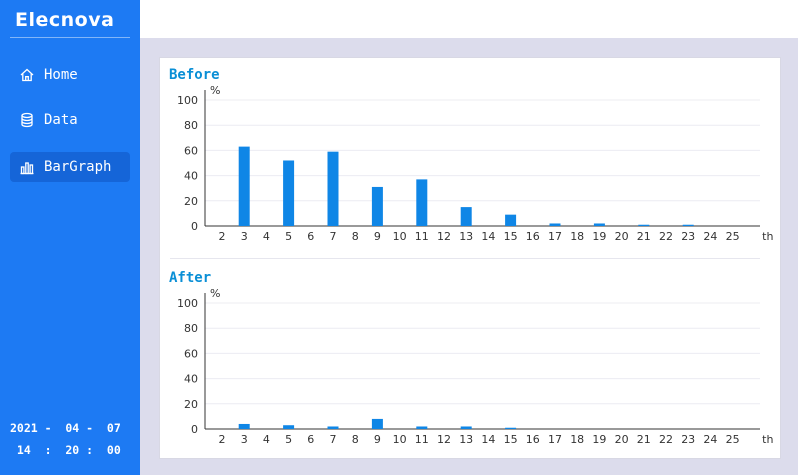 The width and height of the screenshot is (798, 475). Describe the element at coordinates (65, 450) in the screenshot. I see `clock-time: 14 : 20 : 00` at that location.